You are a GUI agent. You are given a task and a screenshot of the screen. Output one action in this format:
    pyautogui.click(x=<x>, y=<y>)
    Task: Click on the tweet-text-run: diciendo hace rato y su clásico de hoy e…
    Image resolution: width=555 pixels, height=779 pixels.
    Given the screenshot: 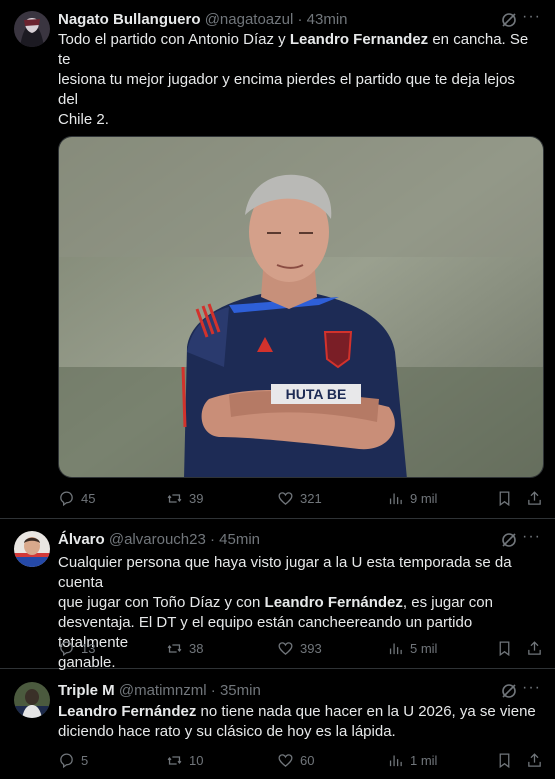 What is the action you would take?
    pyautogui.click(x=227, y=731)
    